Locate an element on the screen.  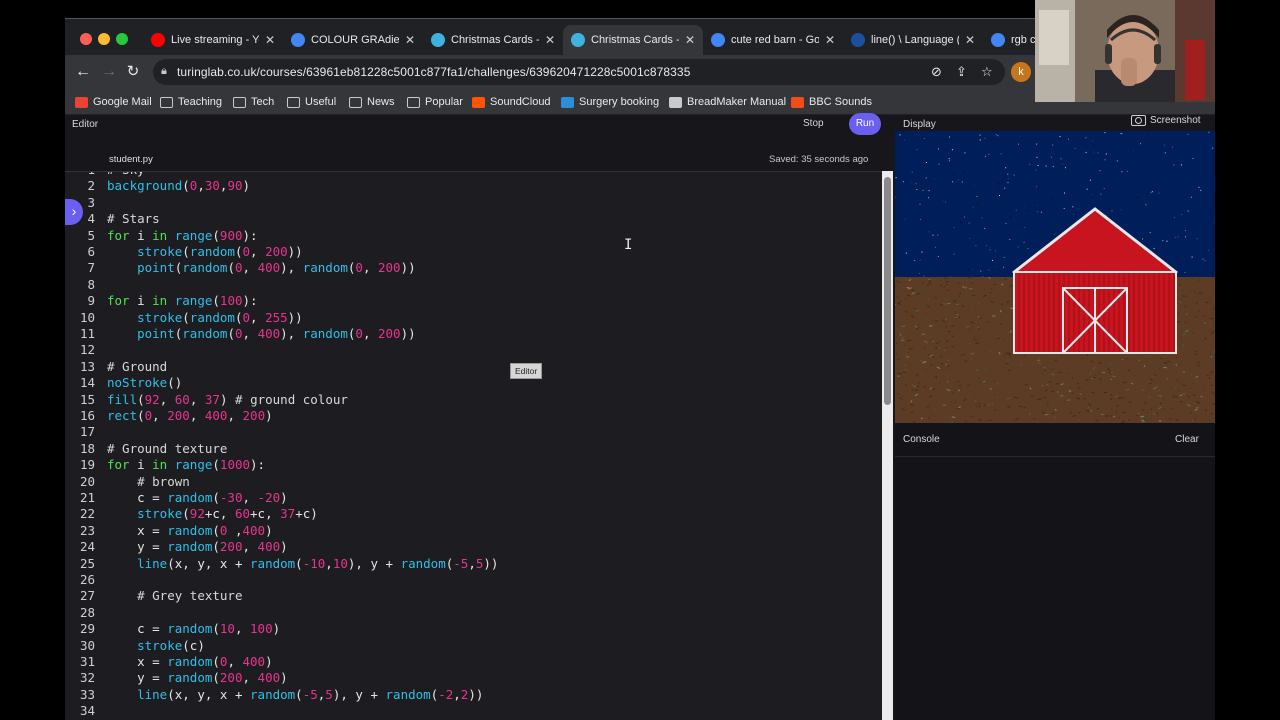
bookmark-tech: Tech is located at coordinates (253, 102).